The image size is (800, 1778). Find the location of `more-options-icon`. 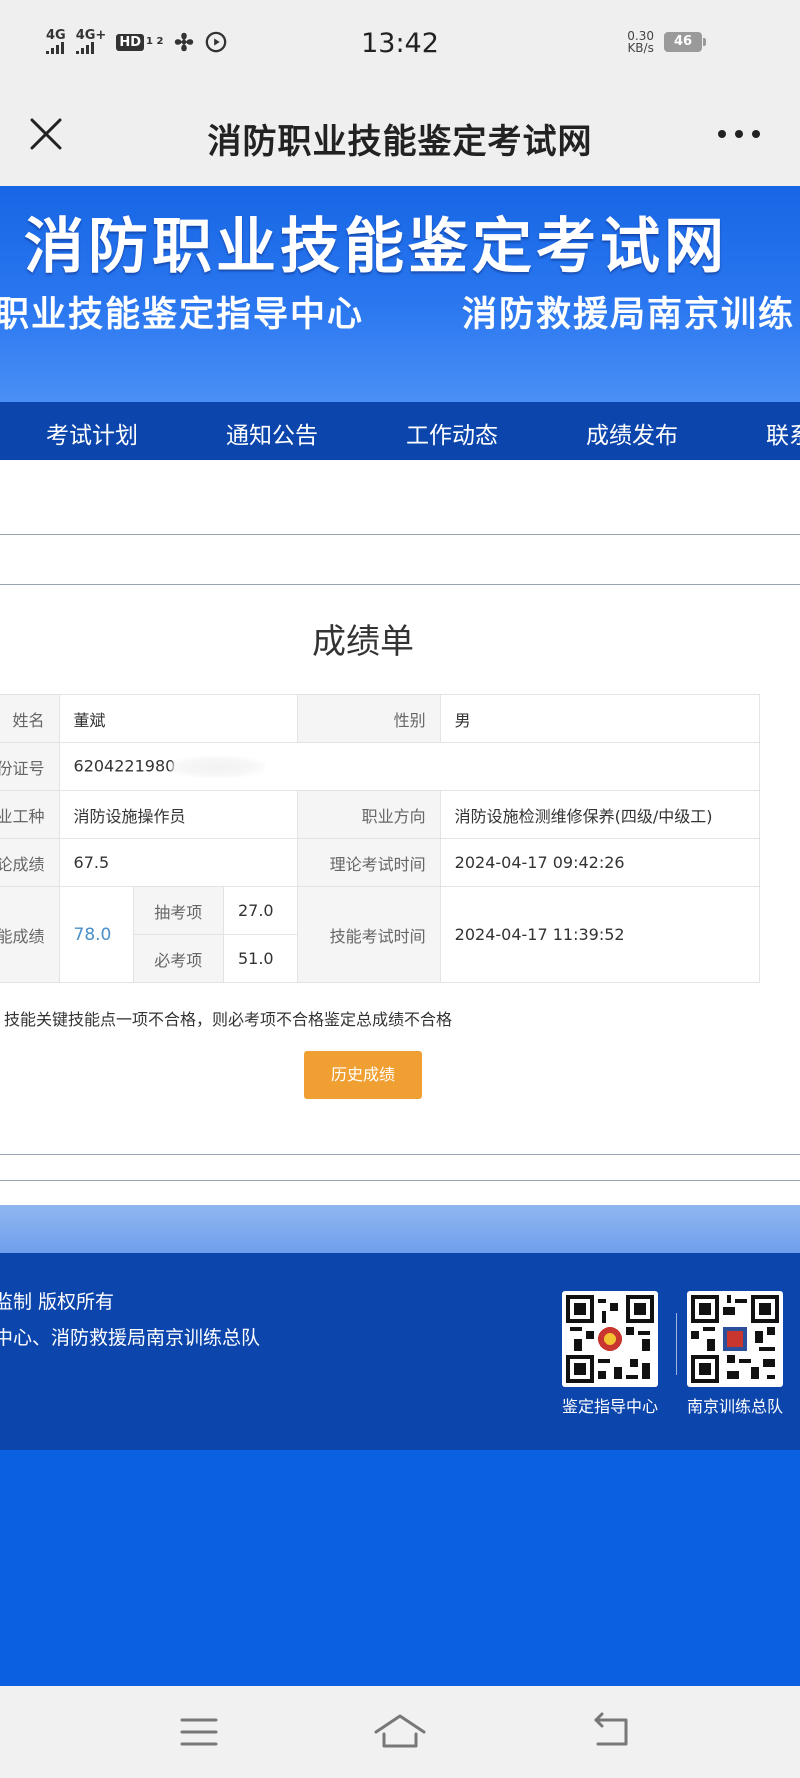

more-options-icon is located at coordinates (739, 134).